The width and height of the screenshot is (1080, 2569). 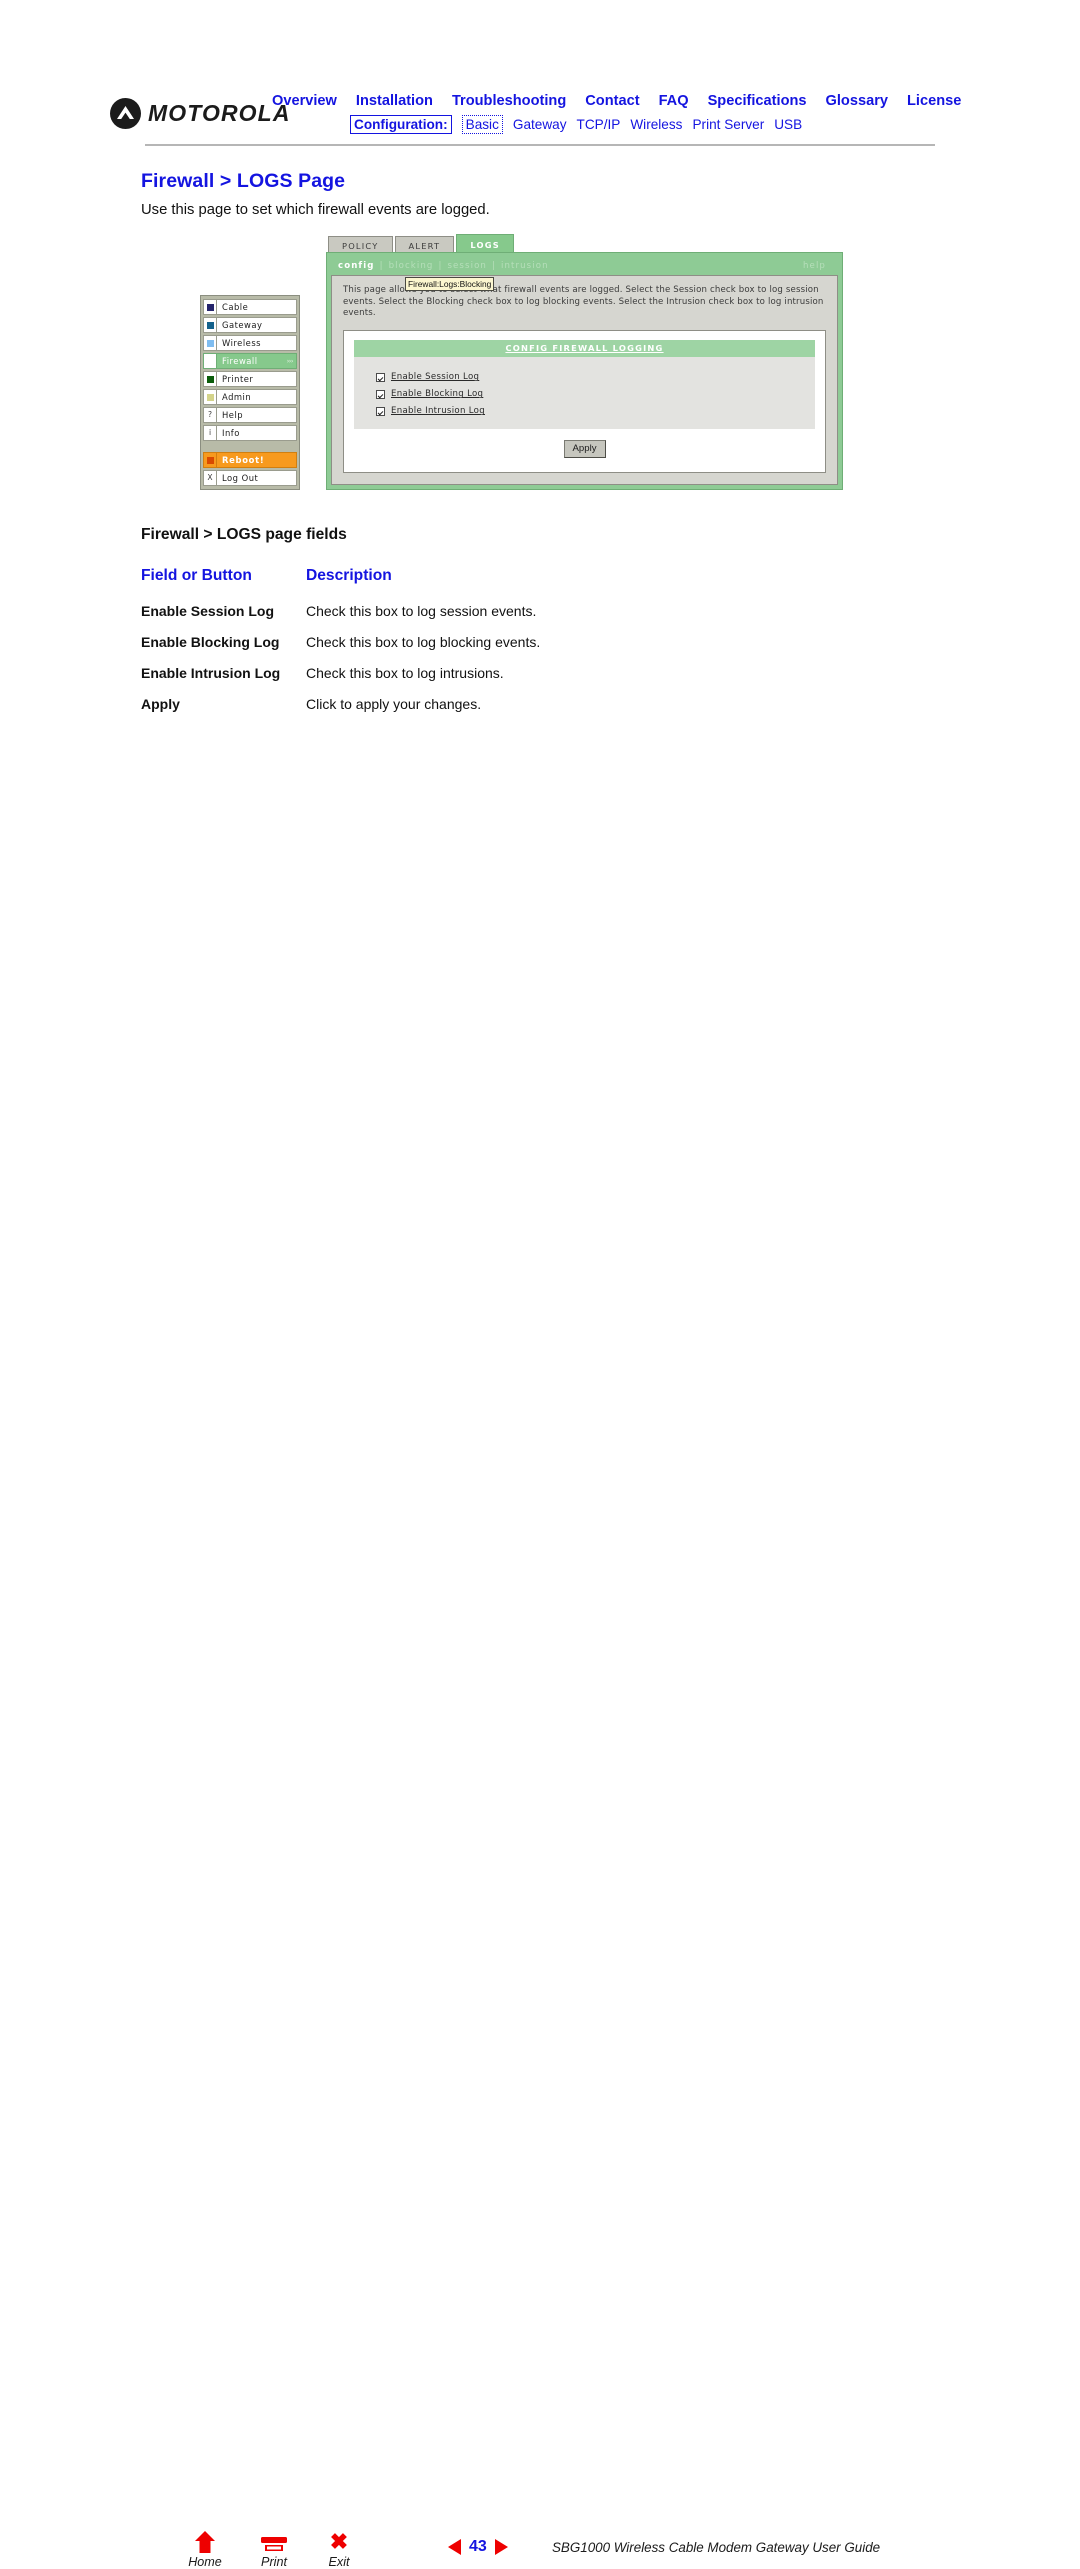 I want to click on page-navigator: 43, so click(x=478, y=2547).